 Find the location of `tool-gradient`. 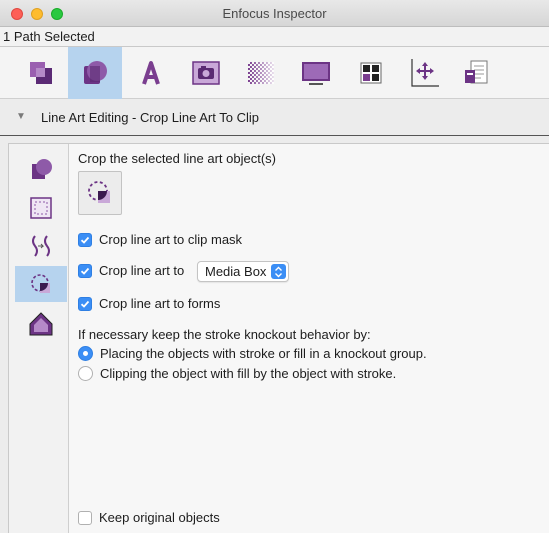

tool-gradient is located at coordinates (261, 73).